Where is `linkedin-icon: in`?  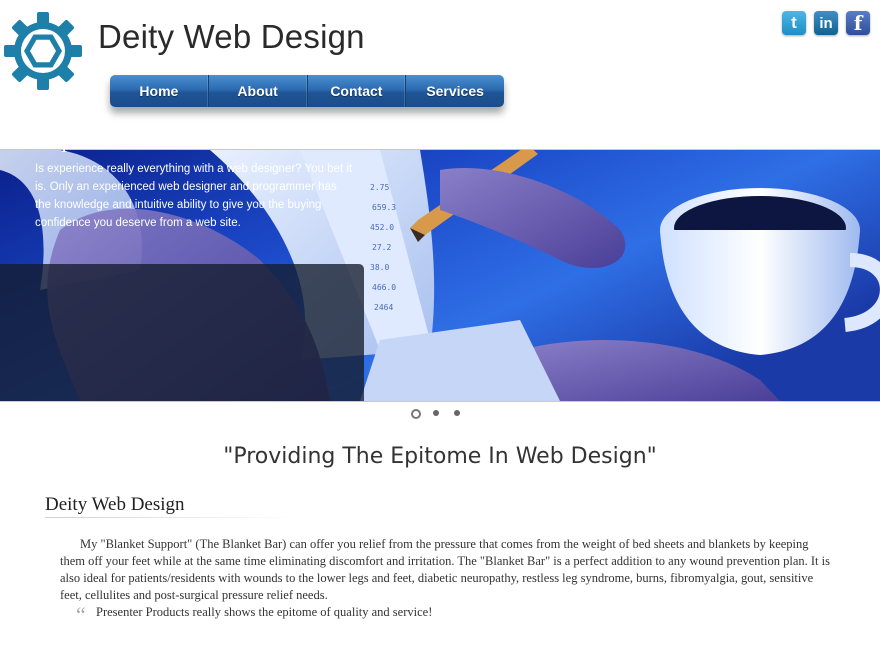 linkedin-icon: in is located at coordinates (826, 23).